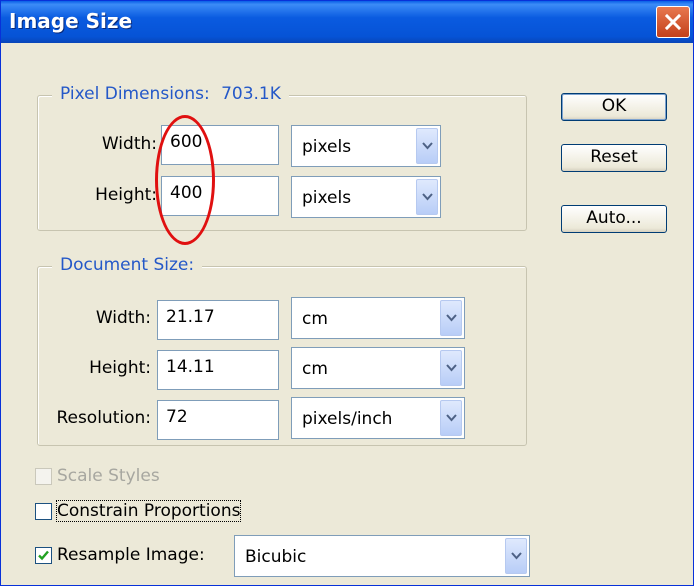 This screenshot has width=694, height=586. What do you see at coordinates (148, 511) in the screenshot?
I see `constrain-proportions-label: Constrain Proportions` at bounding box center [148, 511].